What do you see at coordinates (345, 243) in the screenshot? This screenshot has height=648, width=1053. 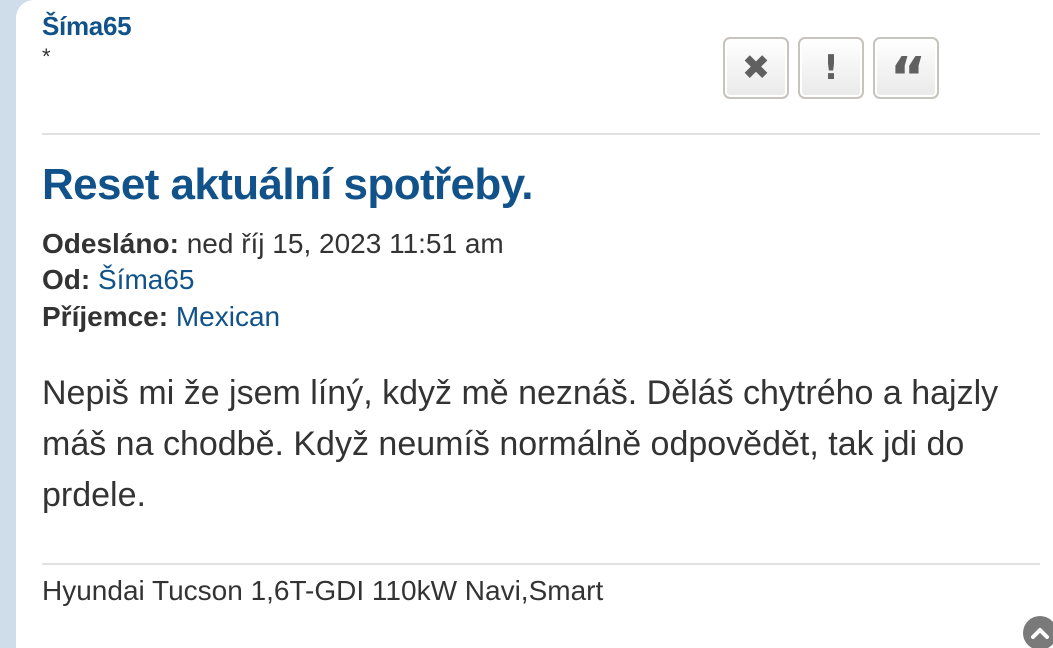 I see `sent-value: ned říj 15, 2023 11:51 am` at bounding box center [345, 243].